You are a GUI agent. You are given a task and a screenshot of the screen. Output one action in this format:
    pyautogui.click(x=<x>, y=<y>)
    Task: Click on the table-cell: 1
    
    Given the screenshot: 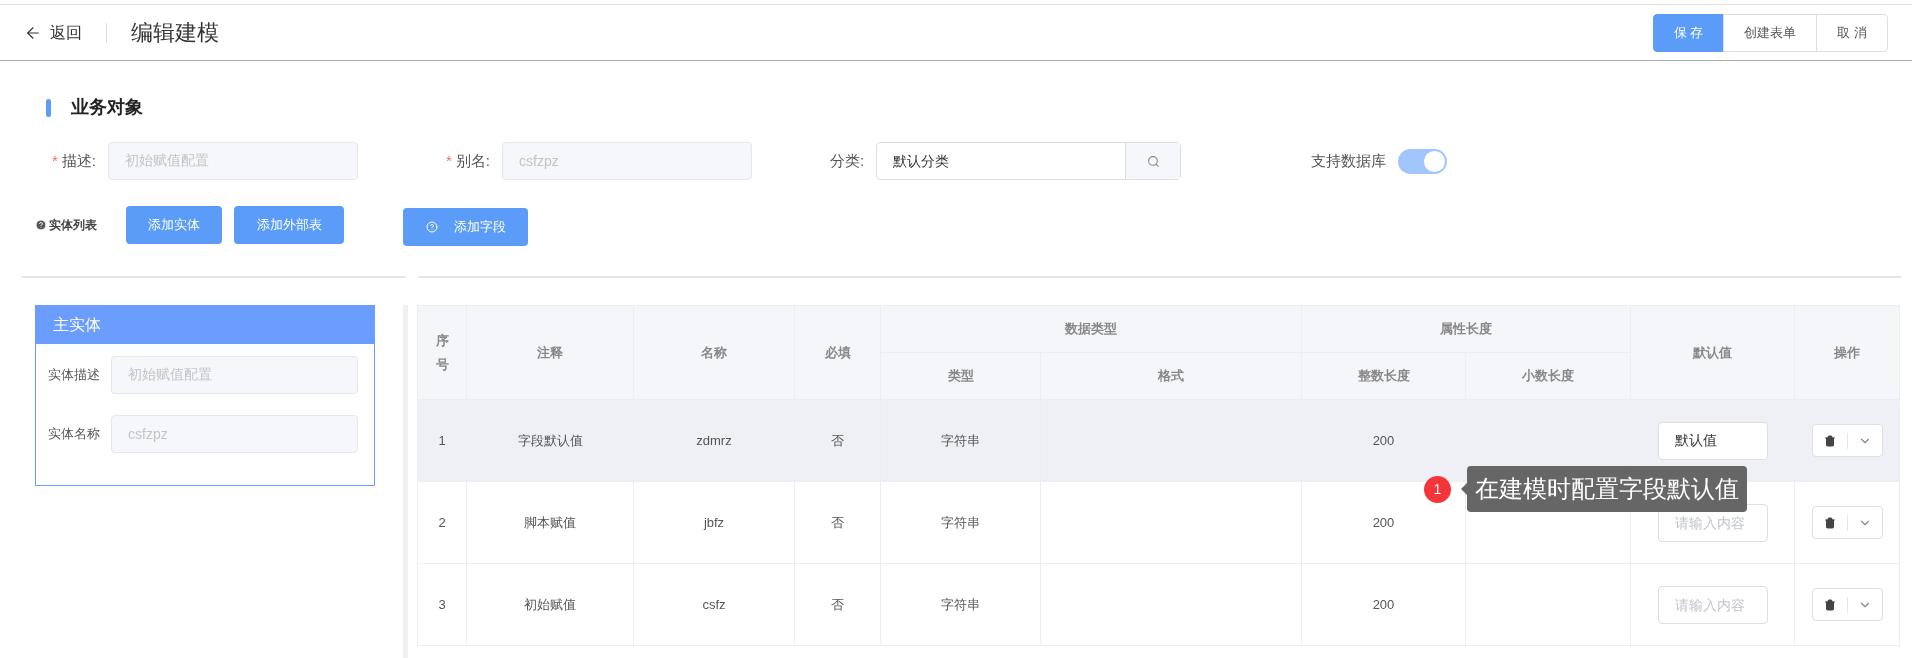 What is the action you would take?
    pyautogui.click(x=442, y=440)
    